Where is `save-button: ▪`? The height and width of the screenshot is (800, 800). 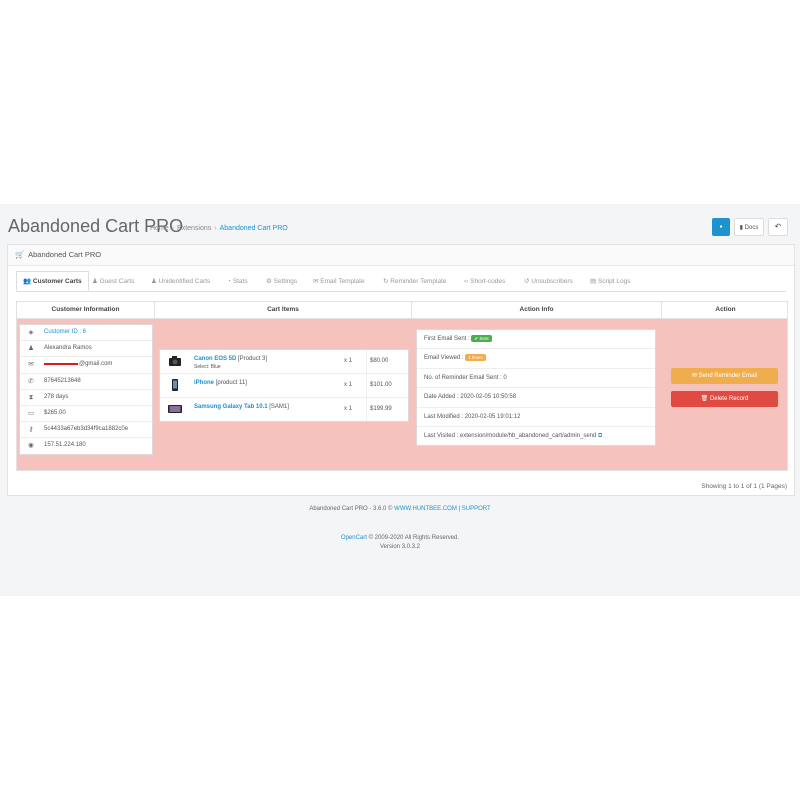
save-button: ▪ is located at coordinates (721, 227).